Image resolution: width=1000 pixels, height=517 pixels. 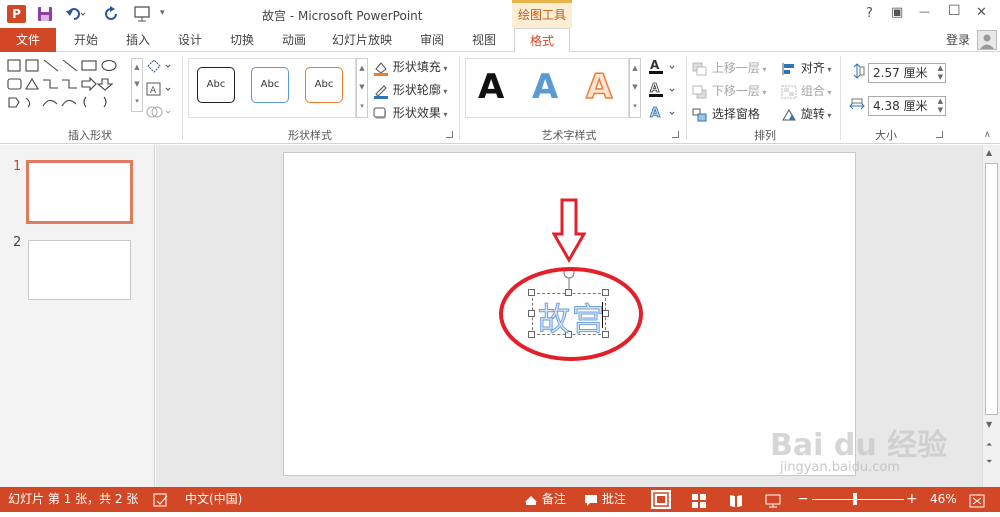 What do you see at coordinates (112, 14) in the screenshot?
I see `redo-icon` at bounding box center [112, 14].